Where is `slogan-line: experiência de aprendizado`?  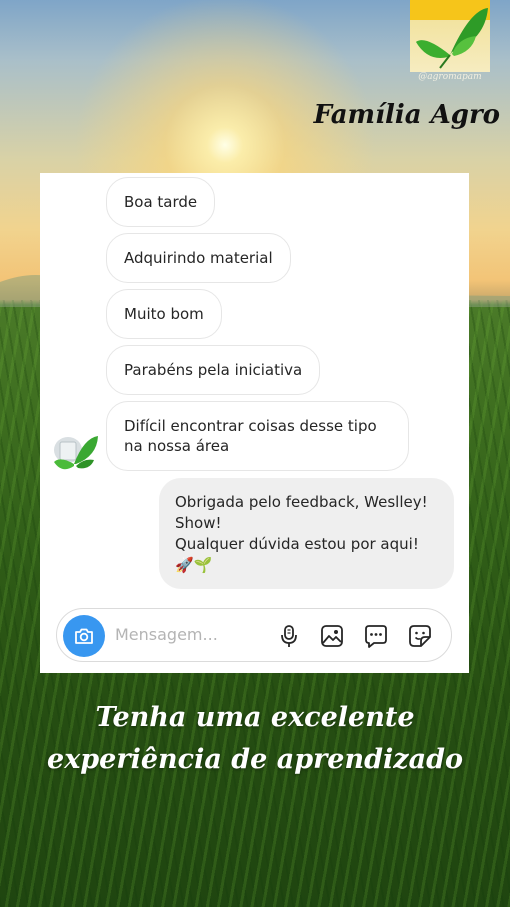 slogan-line: experiência de aprendizado is located at coordinates (255, 759).